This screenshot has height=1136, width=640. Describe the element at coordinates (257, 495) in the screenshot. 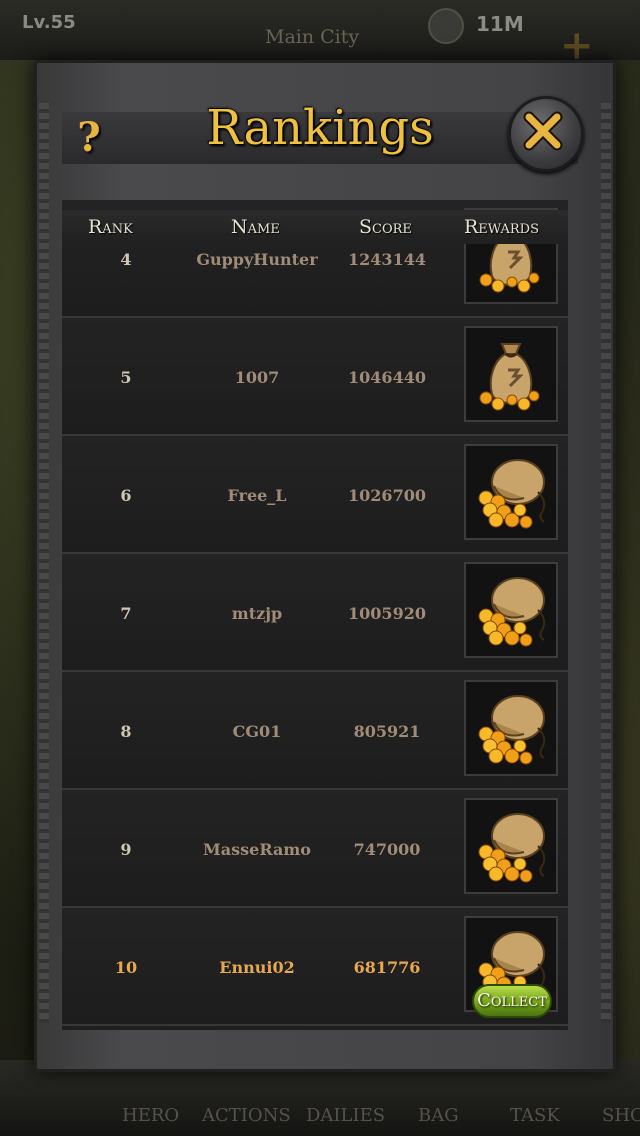

I see `player-name: Free_L` at that location.